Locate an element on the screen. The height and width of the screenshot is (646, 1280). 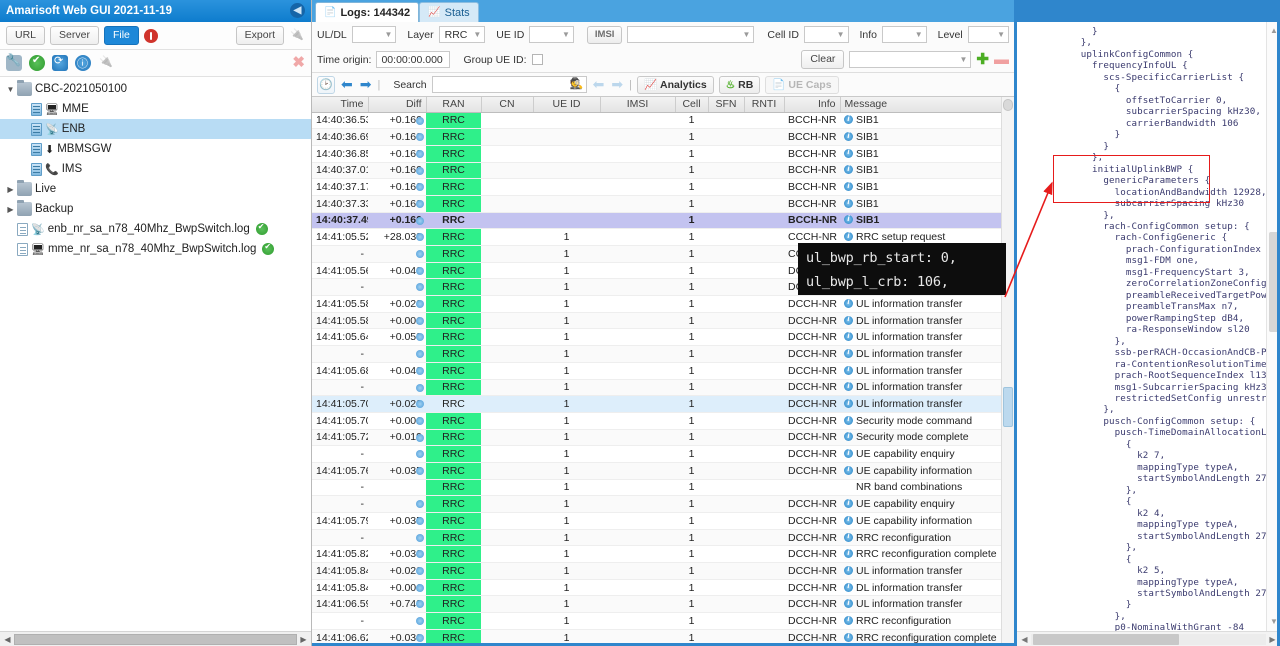
scroll-thumb is located at coordinates (155, 639).